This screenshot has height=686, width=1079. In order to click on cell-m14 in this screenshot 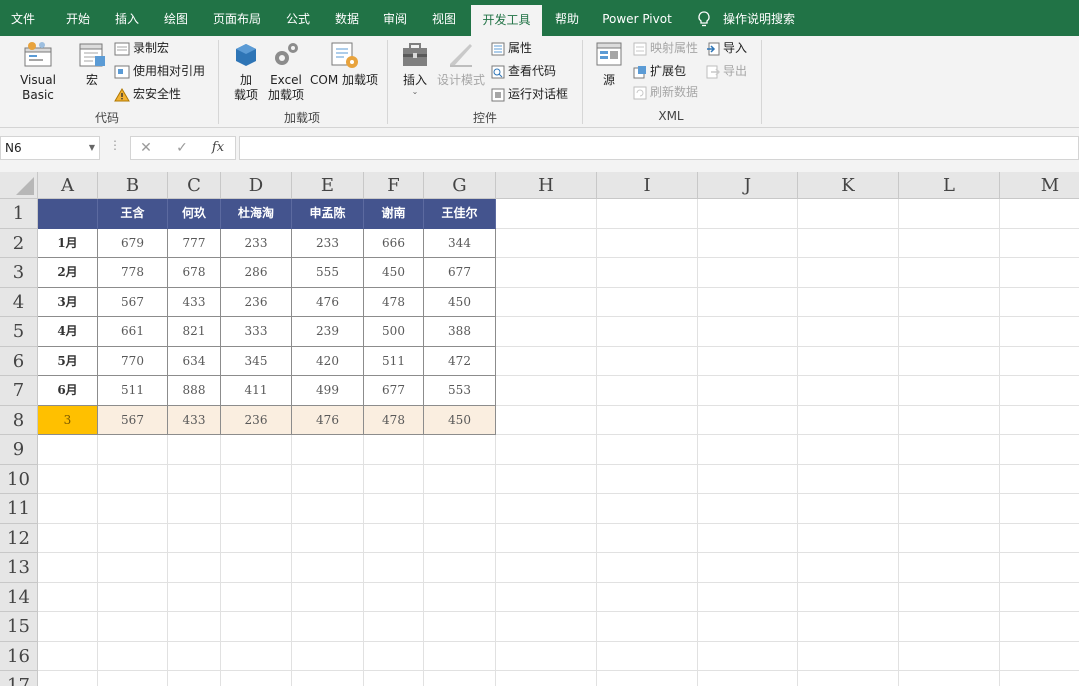, I will do `click(1039, 597)`.